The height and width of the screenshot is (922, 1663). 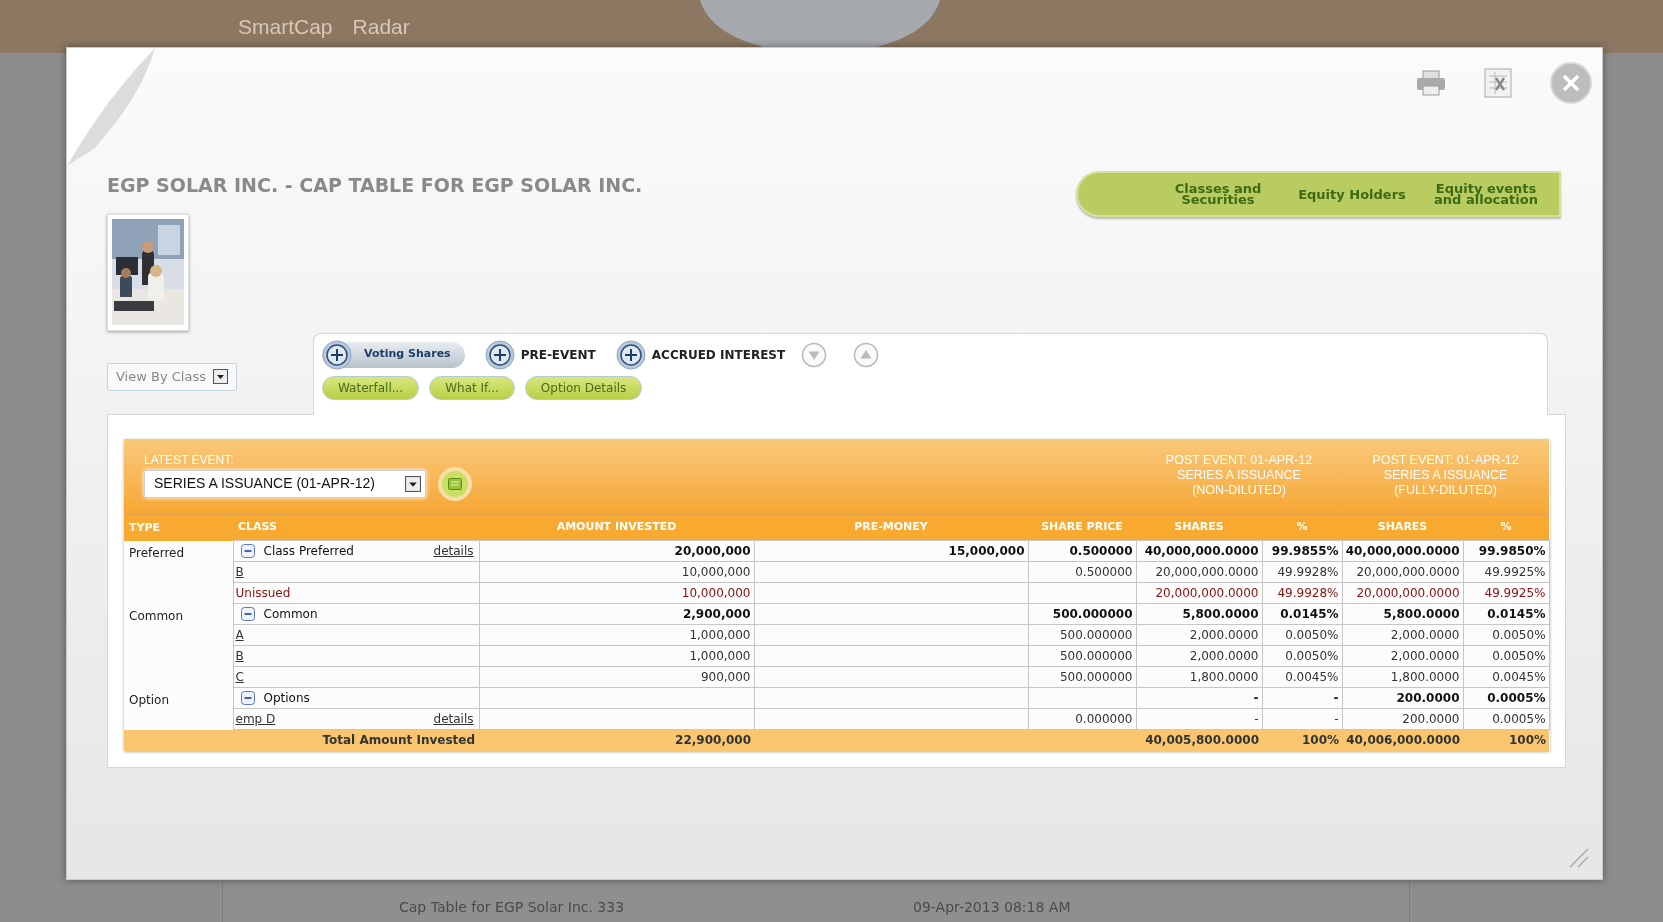 I want to click on column-header: TYPE, so click(x=178, y=527).